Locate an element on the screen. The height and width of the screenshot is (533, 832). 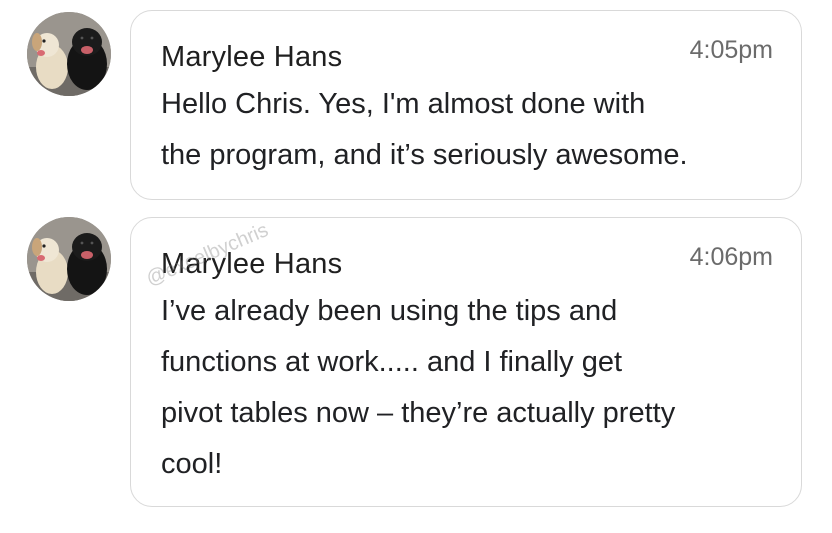
message-timestamp: 4:06pm is located at coordinates (731, 257).